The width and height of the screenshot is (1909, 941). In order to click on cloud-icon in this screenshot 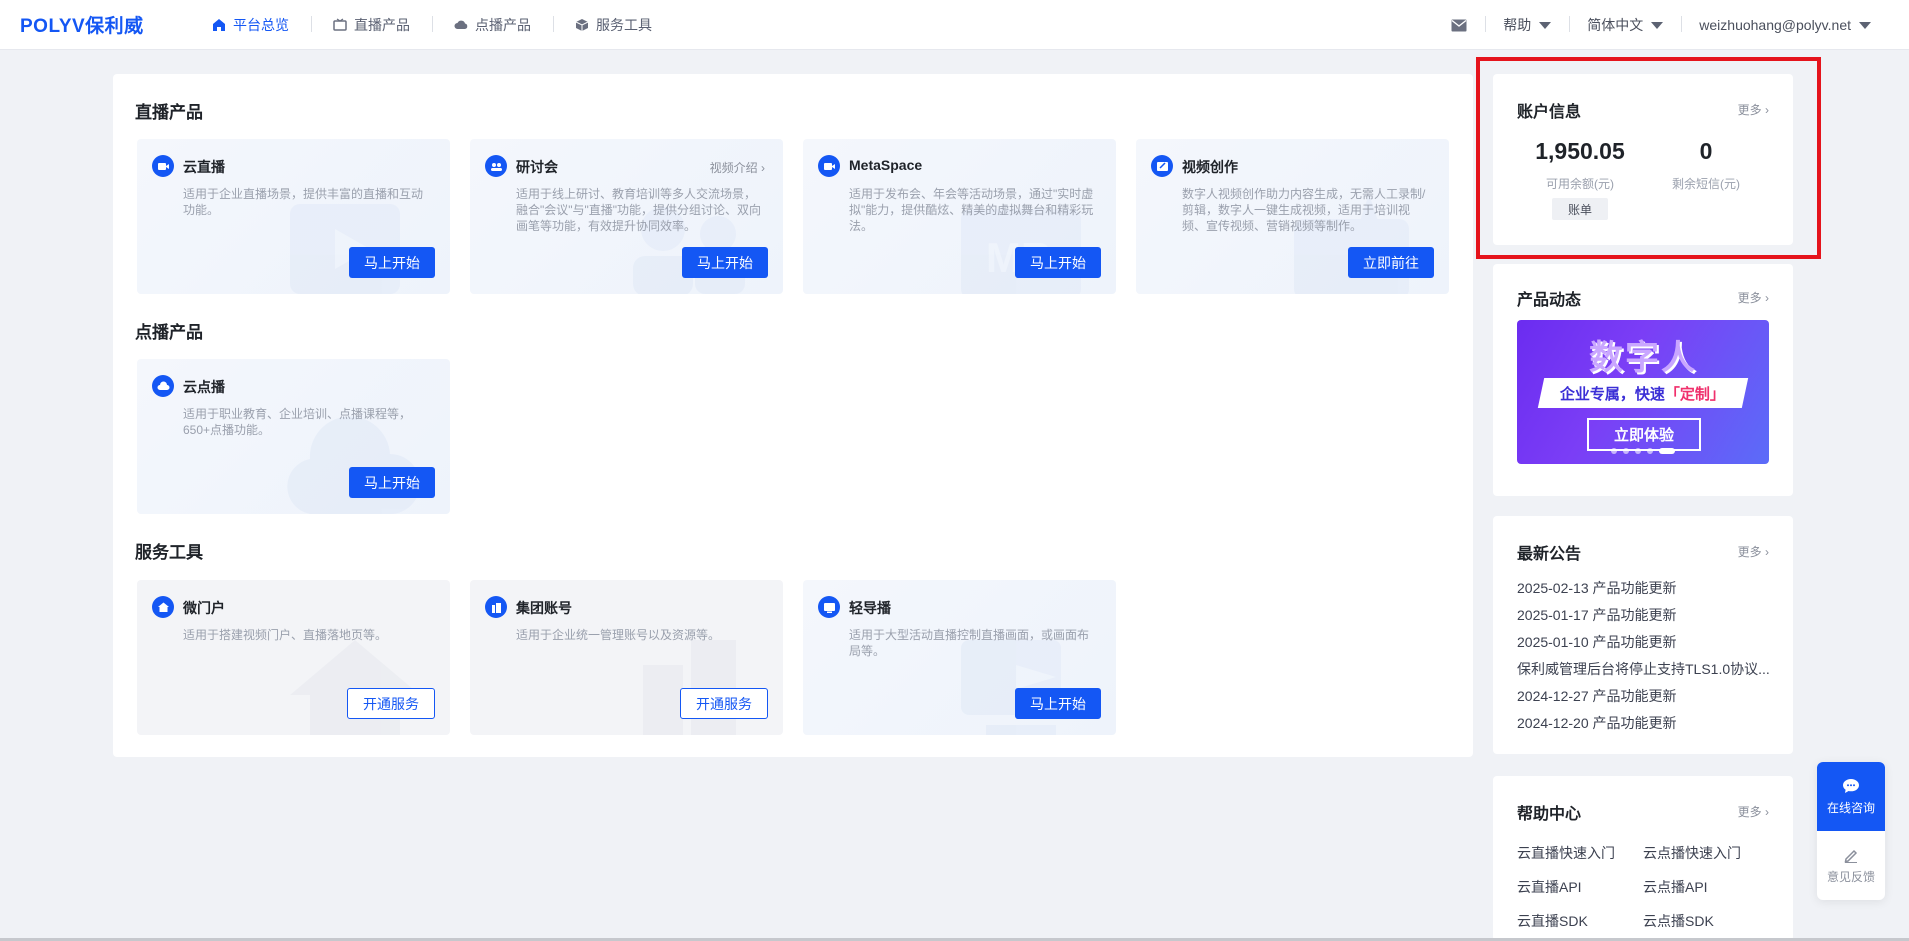, I will do `click(461, 24)`.